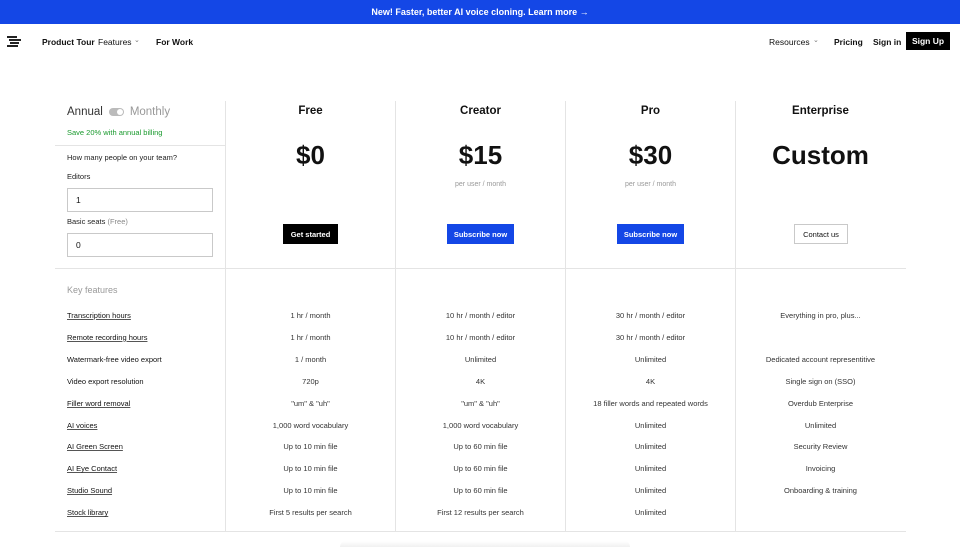 This screenshot has width=960, height=547. What do you see at coordinates (14, 41) in the screenshot?
I see `logo-icon` at bounding box center [14, 41].